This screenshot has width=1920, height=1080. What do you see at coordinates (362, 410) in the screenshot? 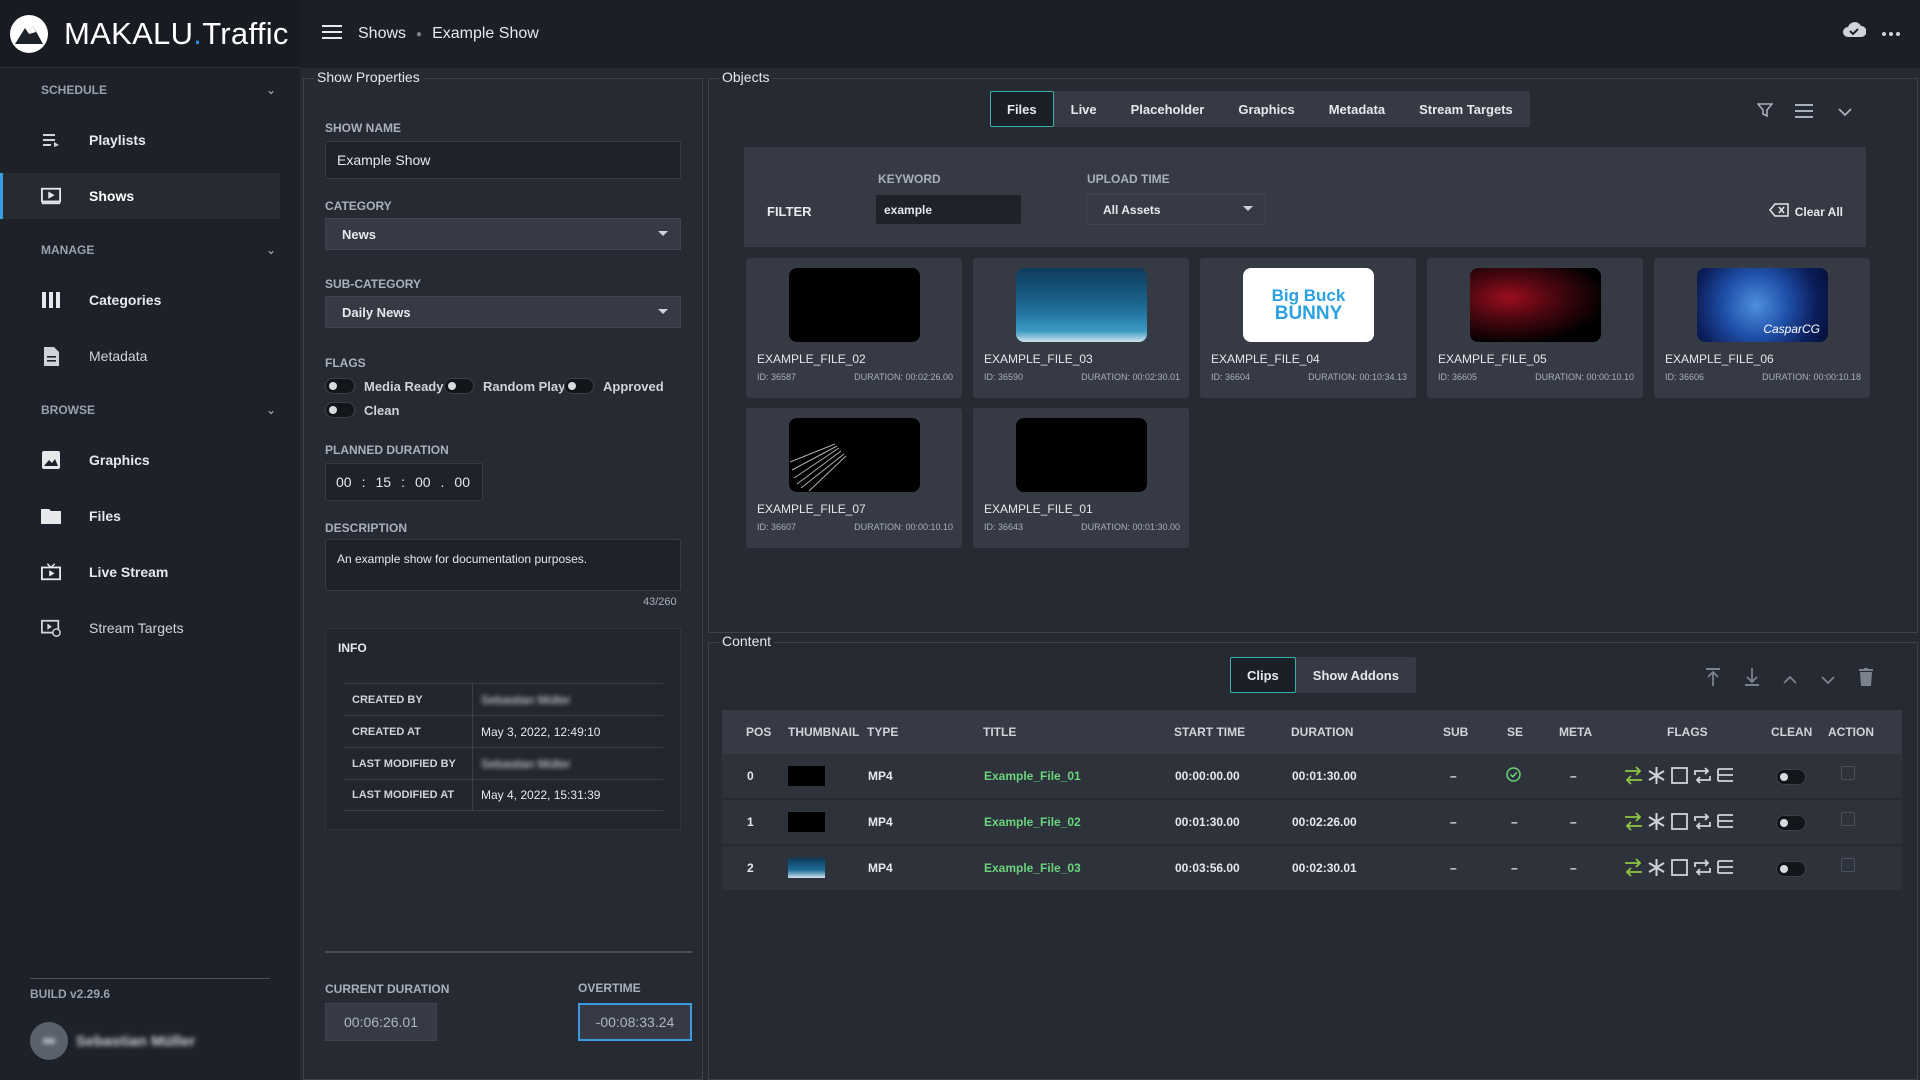
I see `flag-clean: Clean` at bounding box center [362, 410].